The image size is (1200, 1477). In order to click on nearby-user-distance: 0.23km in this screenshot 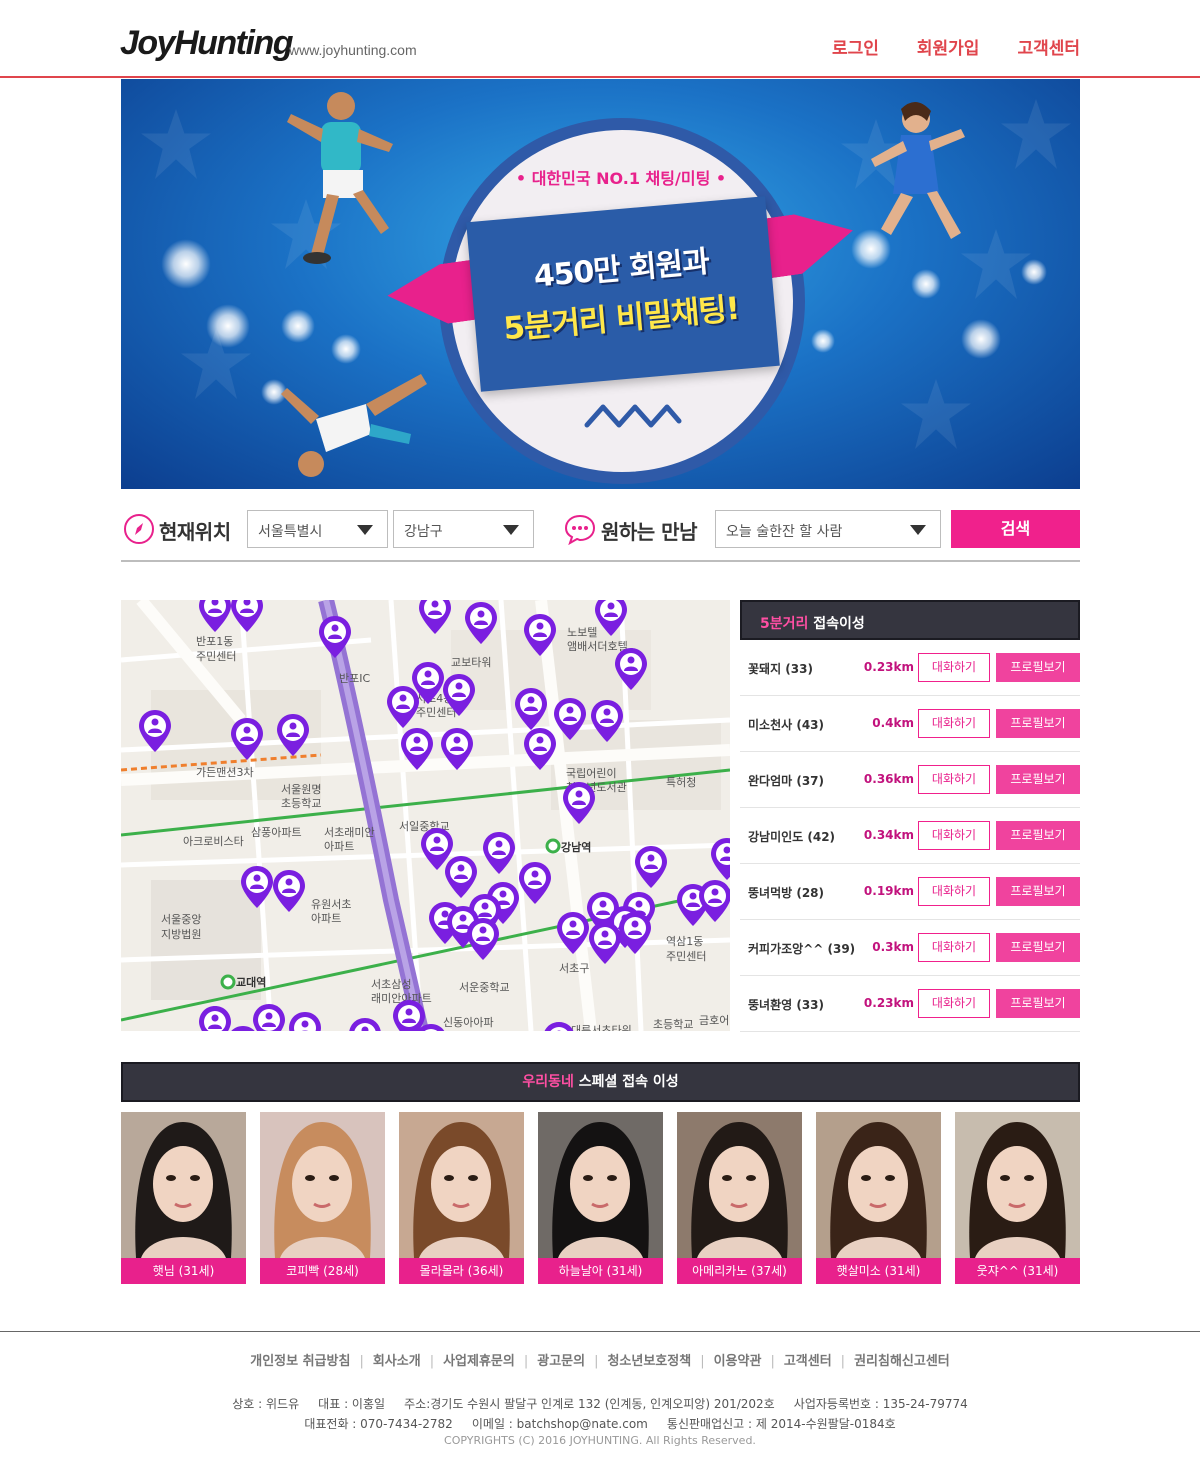, I will do `click(888, 1003)`.